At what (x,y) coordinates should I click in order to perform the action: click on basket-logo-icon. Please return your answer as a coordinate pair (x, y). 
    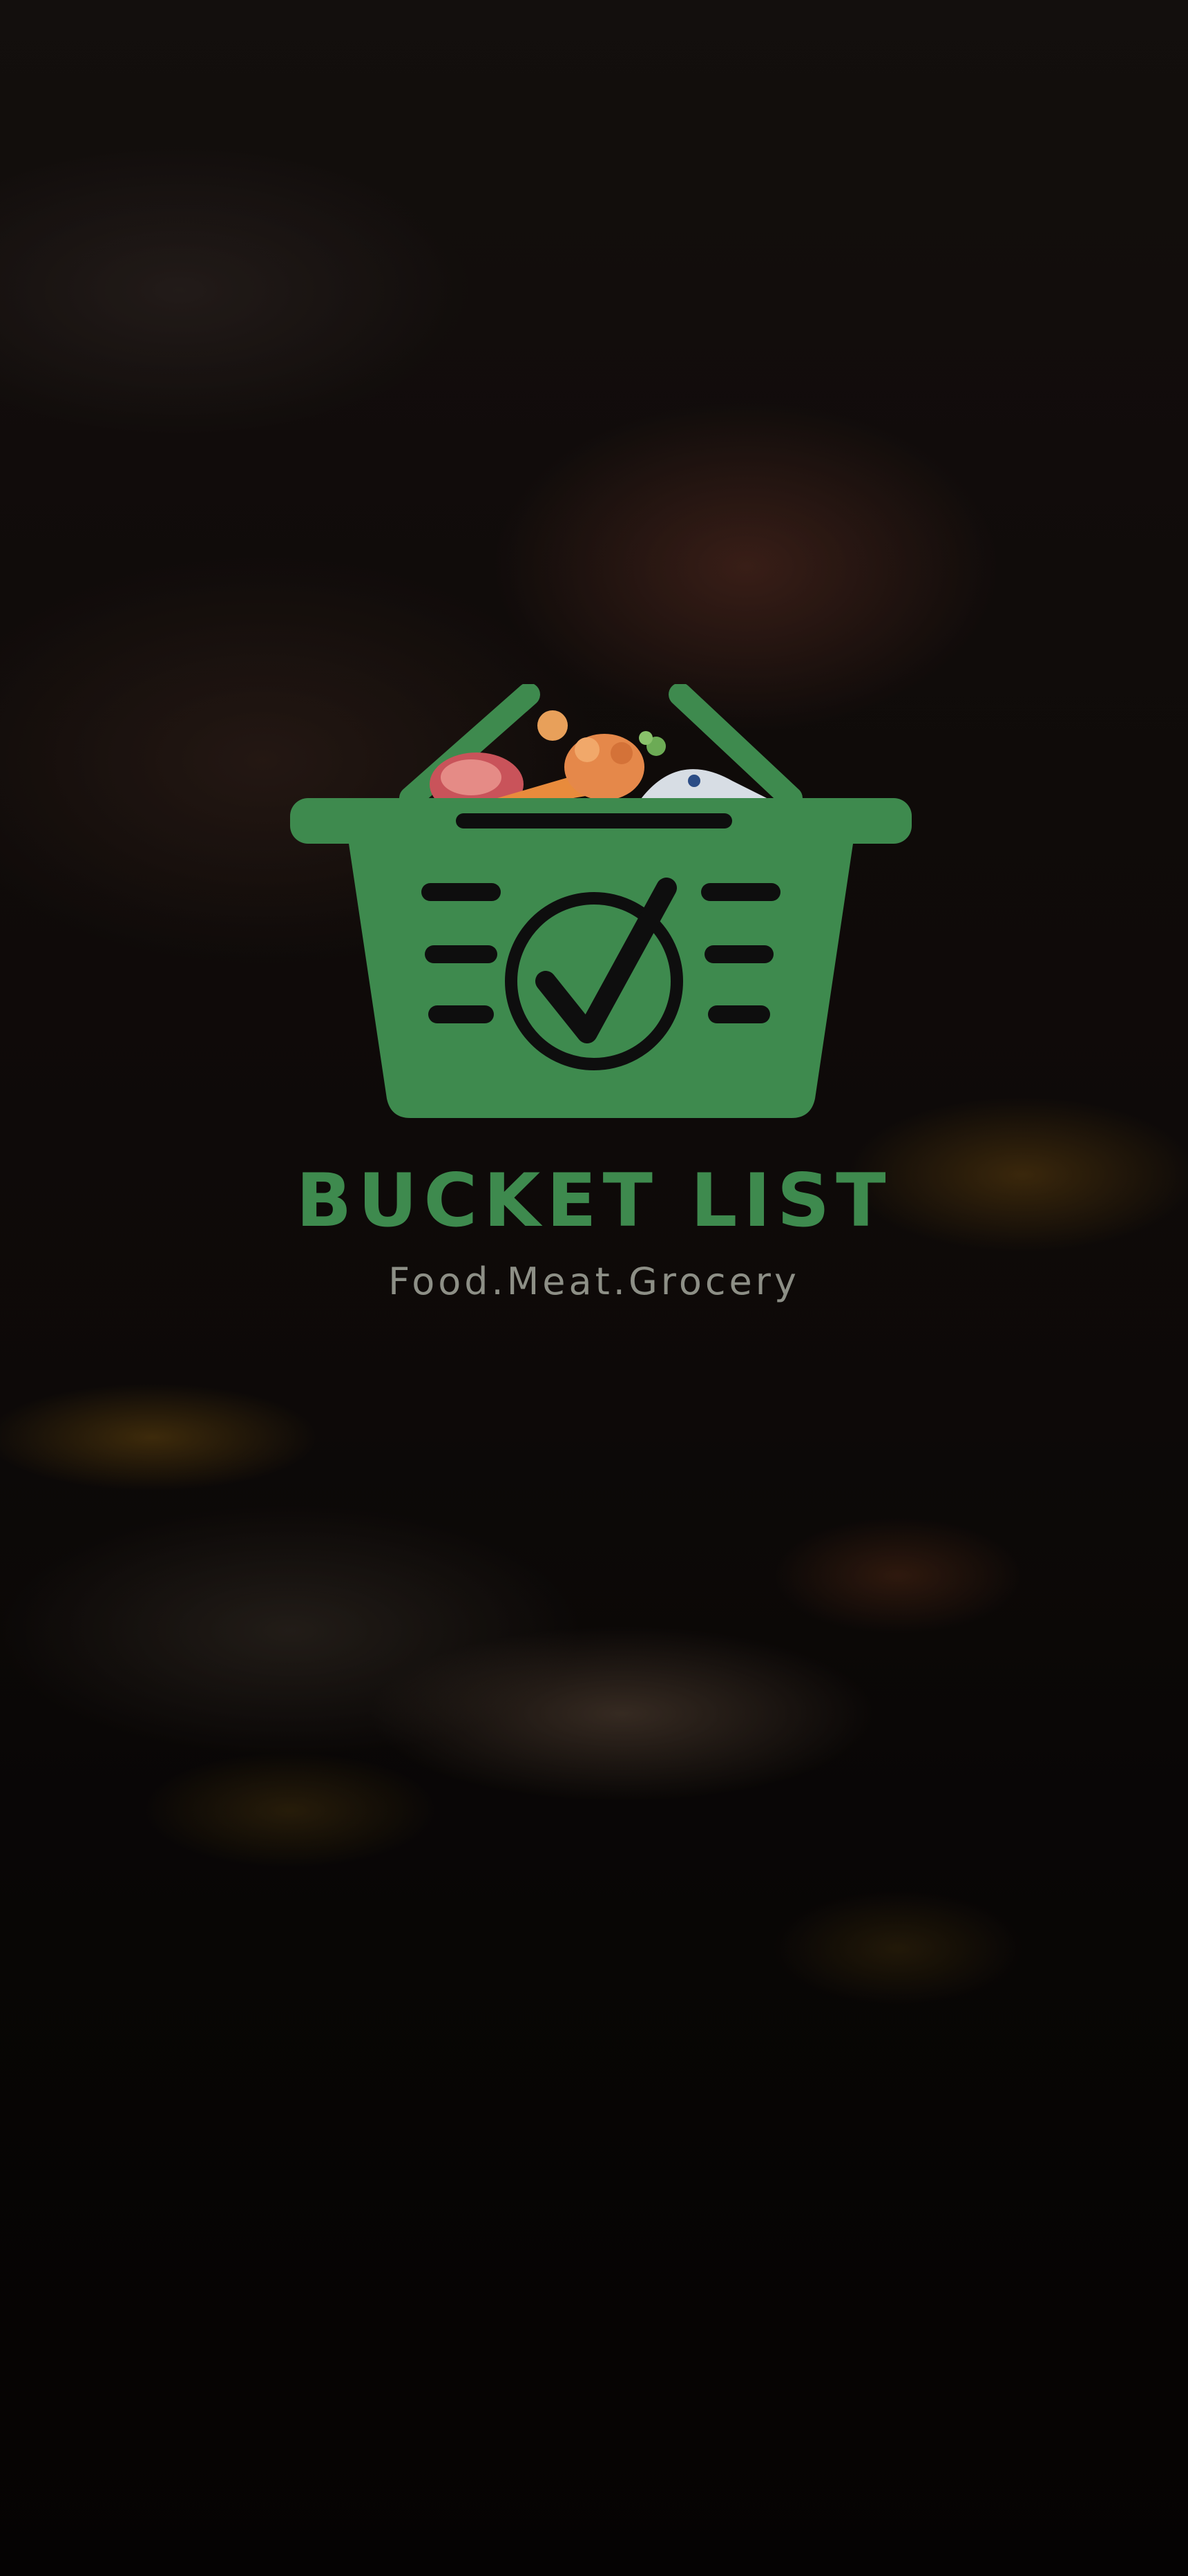
    Looking at the image, I should click on (601, 901).